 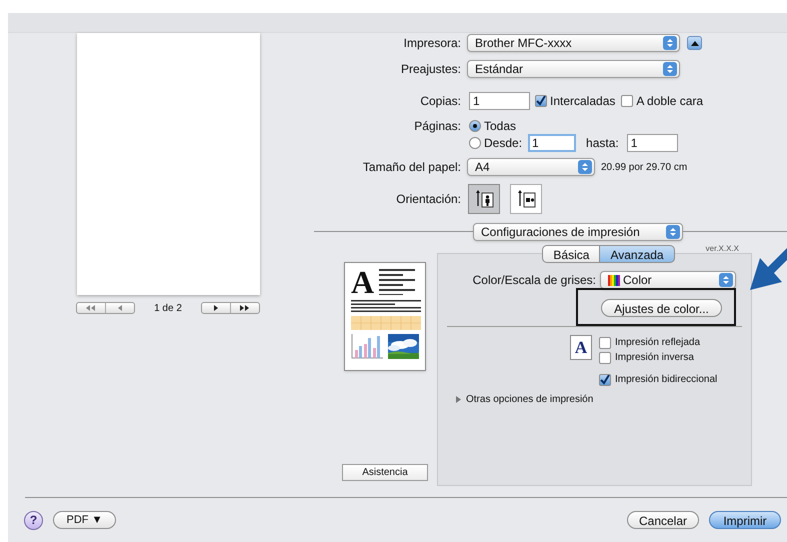 What do you see at coordinates (637, 254) in the screenshot?
I see `tab: Avanzada` at bounding box center [637, 254].